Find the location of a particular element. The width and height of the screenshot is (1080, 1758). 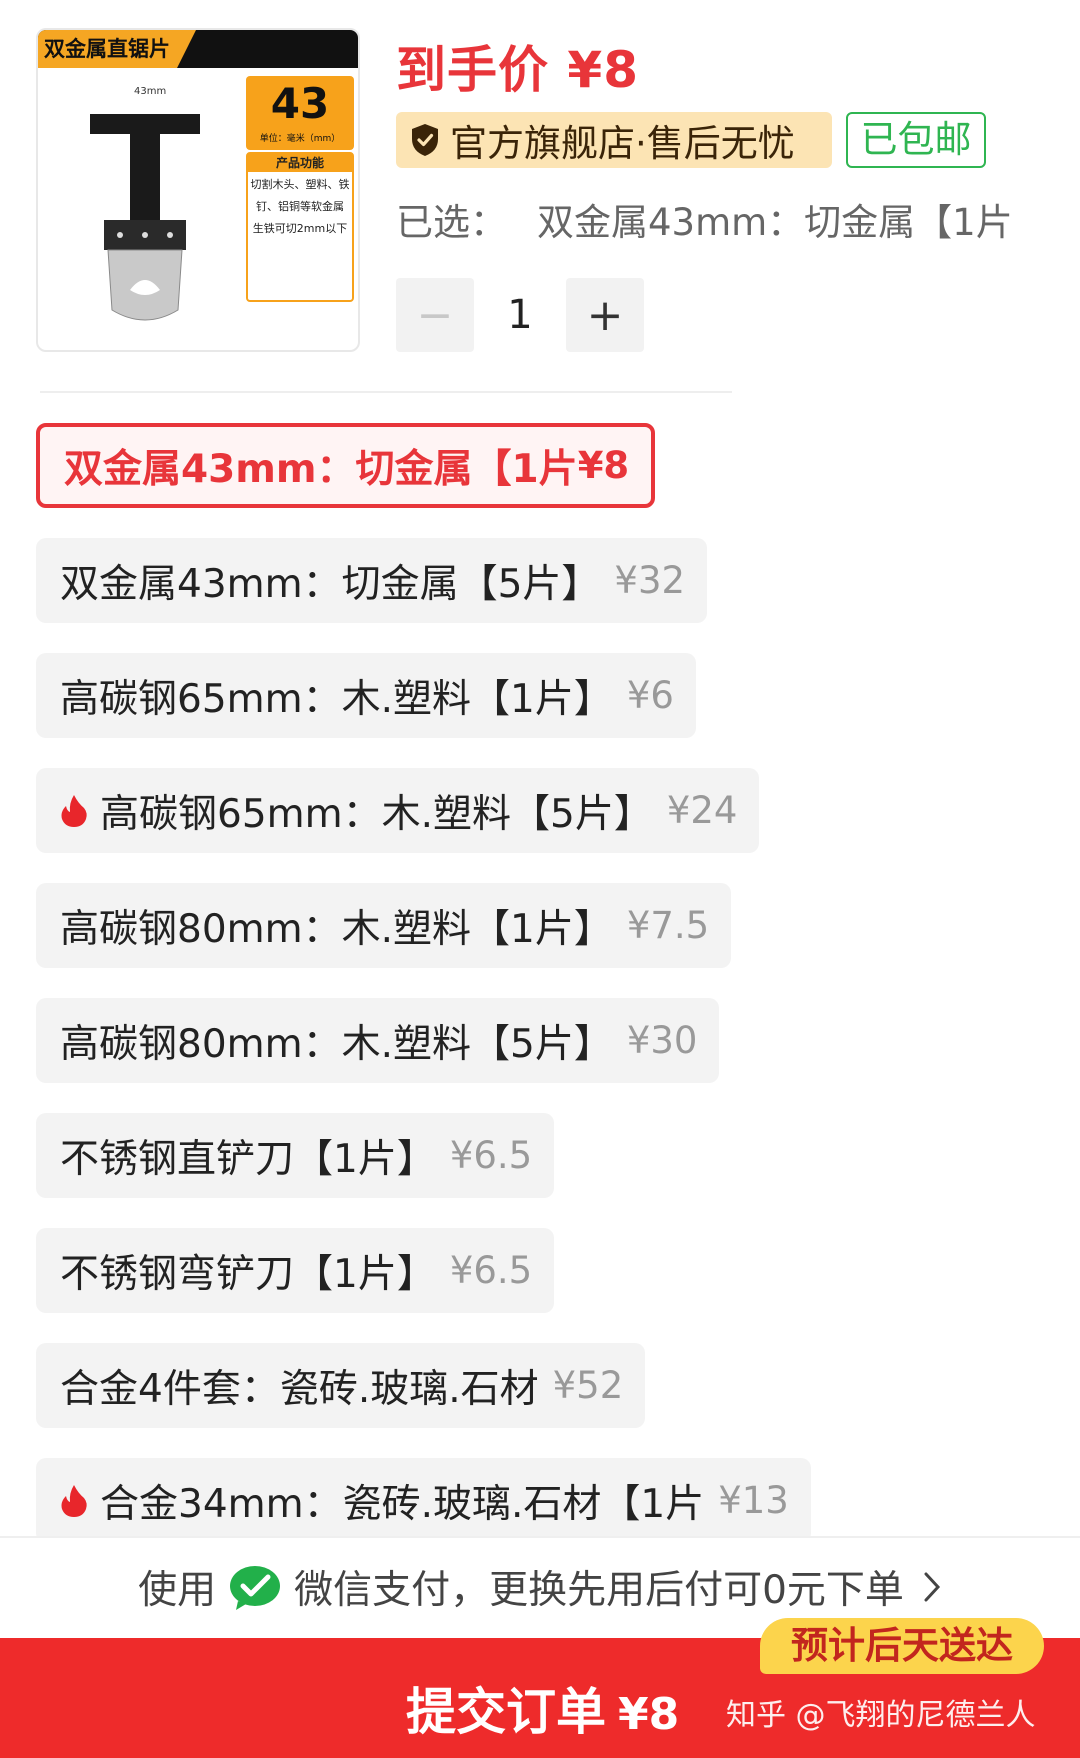

option-item-selected: 双金属43mm：切金属【1片 ¥8 is located at coordinates (346, 465).